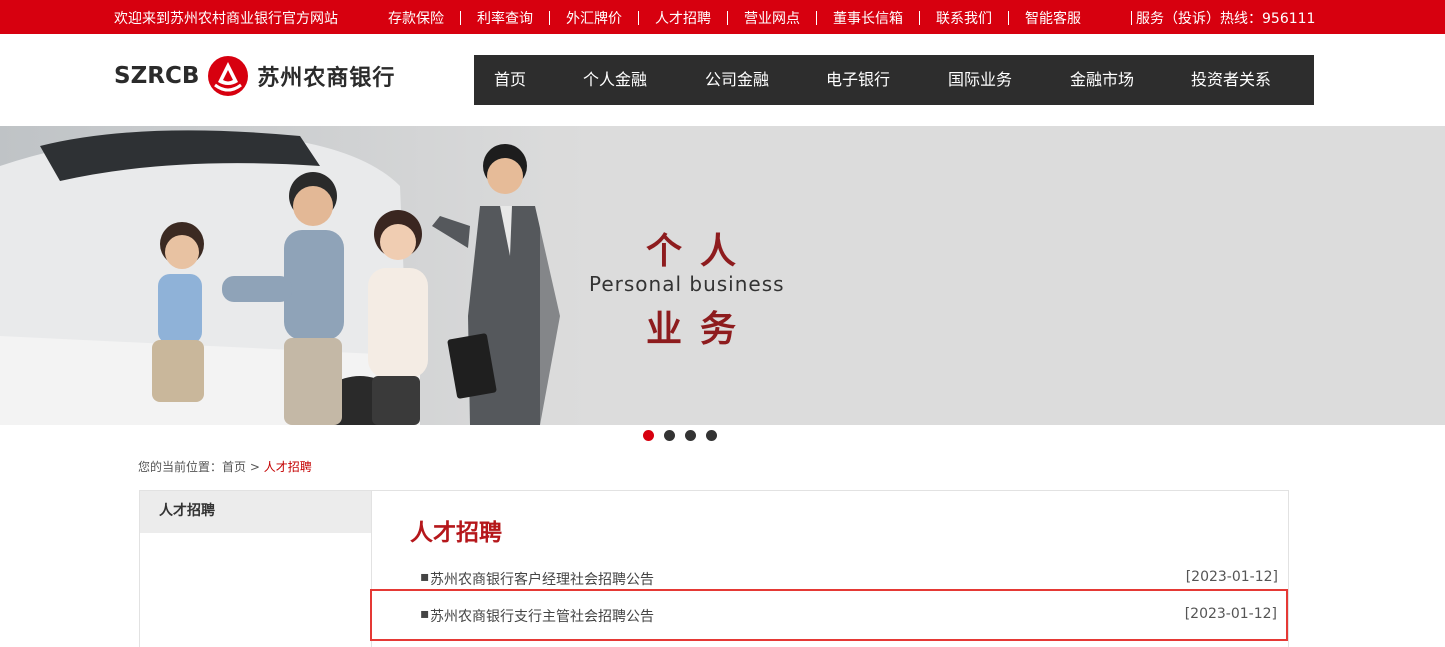 This screenshot has height=647, width=1445. Describe the element at coordinates (505, 18) in the screenshot. I see `top-link-rates: 利率查询` at that location.